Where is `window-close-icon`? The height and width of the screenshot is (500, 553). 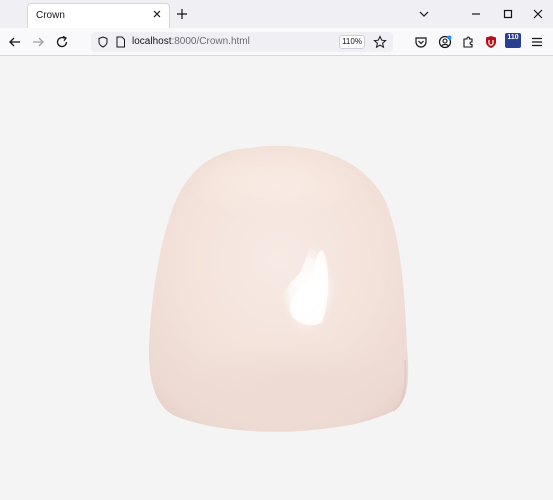
window-close-icon is located at coordinates (538, 14).